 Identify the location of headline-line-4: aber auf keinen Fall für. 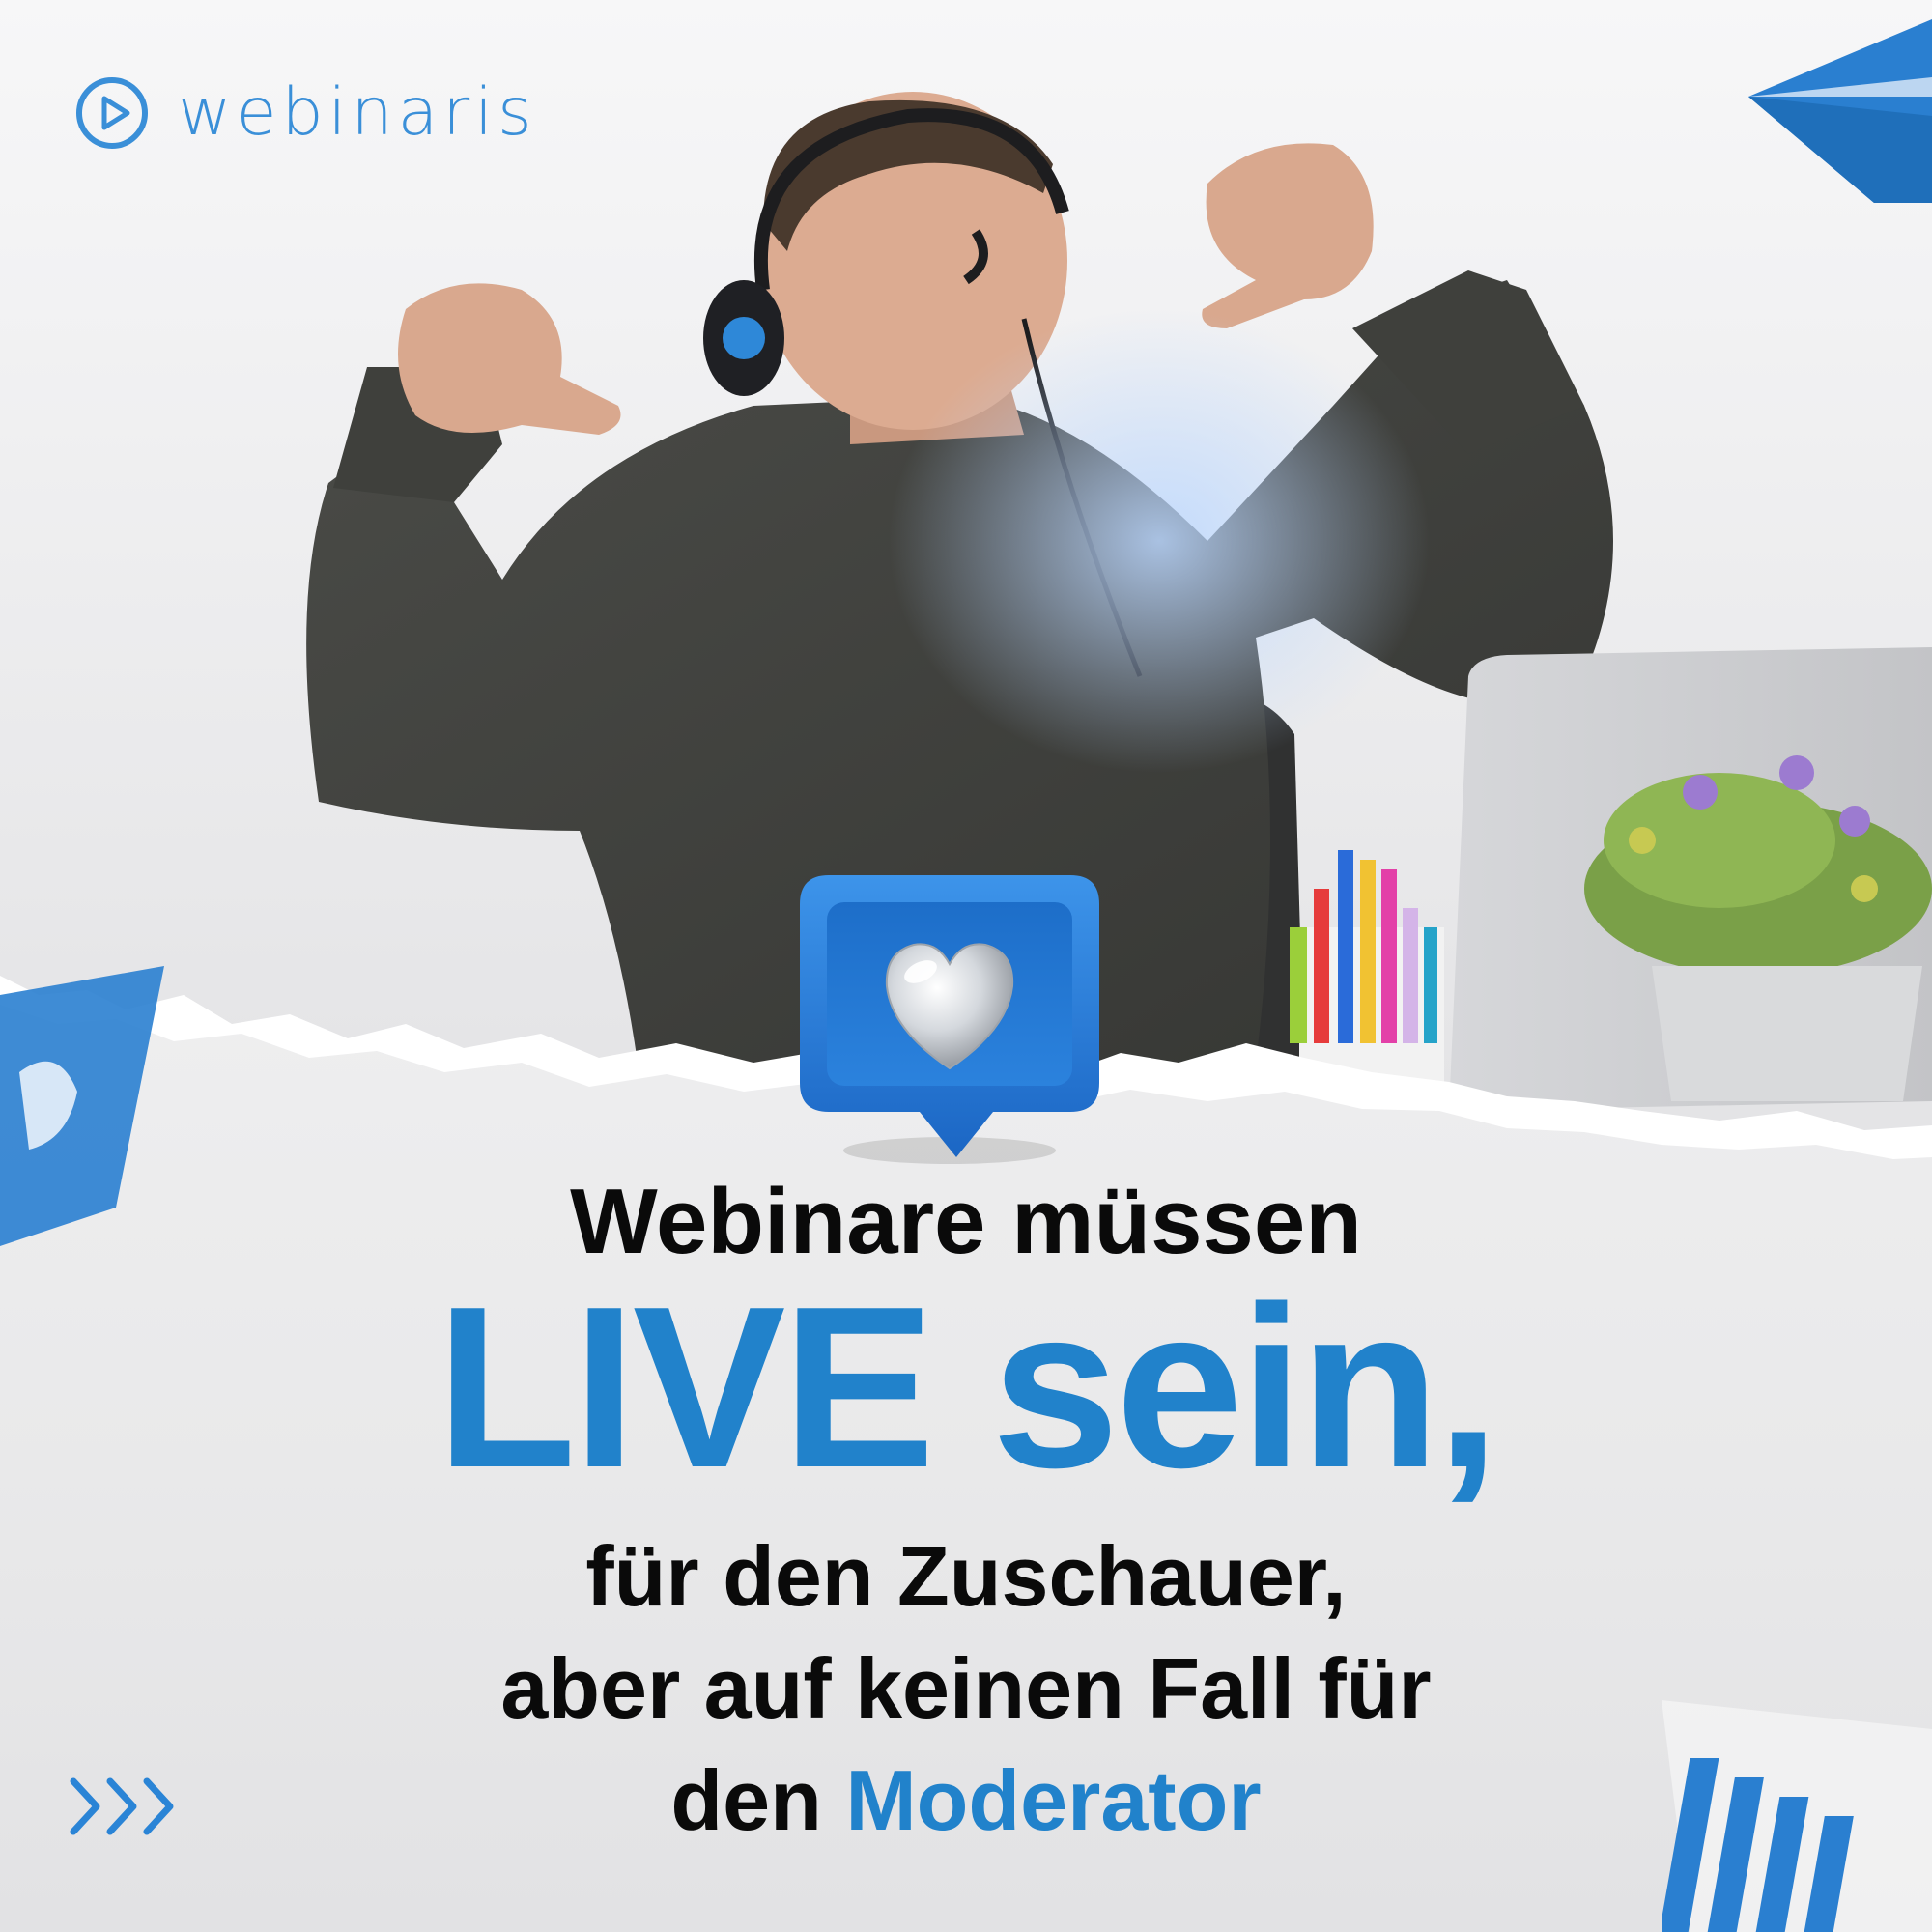
(966, 1688).